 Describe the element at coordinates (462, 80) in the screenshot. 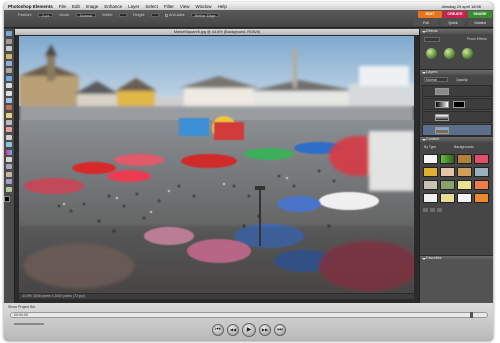

I see `opacity-label: Opacity:` at that location.